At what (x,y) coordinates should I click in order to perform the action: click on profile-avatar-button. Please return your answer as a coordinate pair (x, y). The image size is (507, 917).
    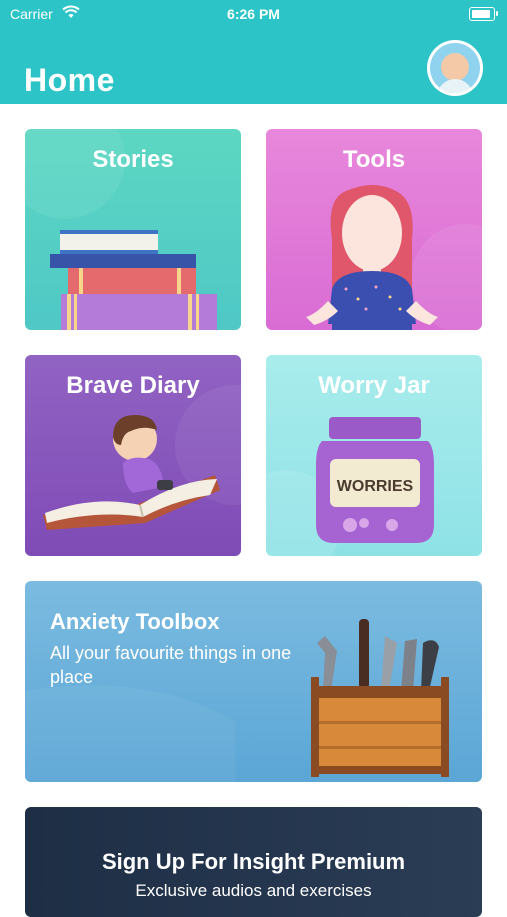
    Looking at the image, I should click on (455, 68).